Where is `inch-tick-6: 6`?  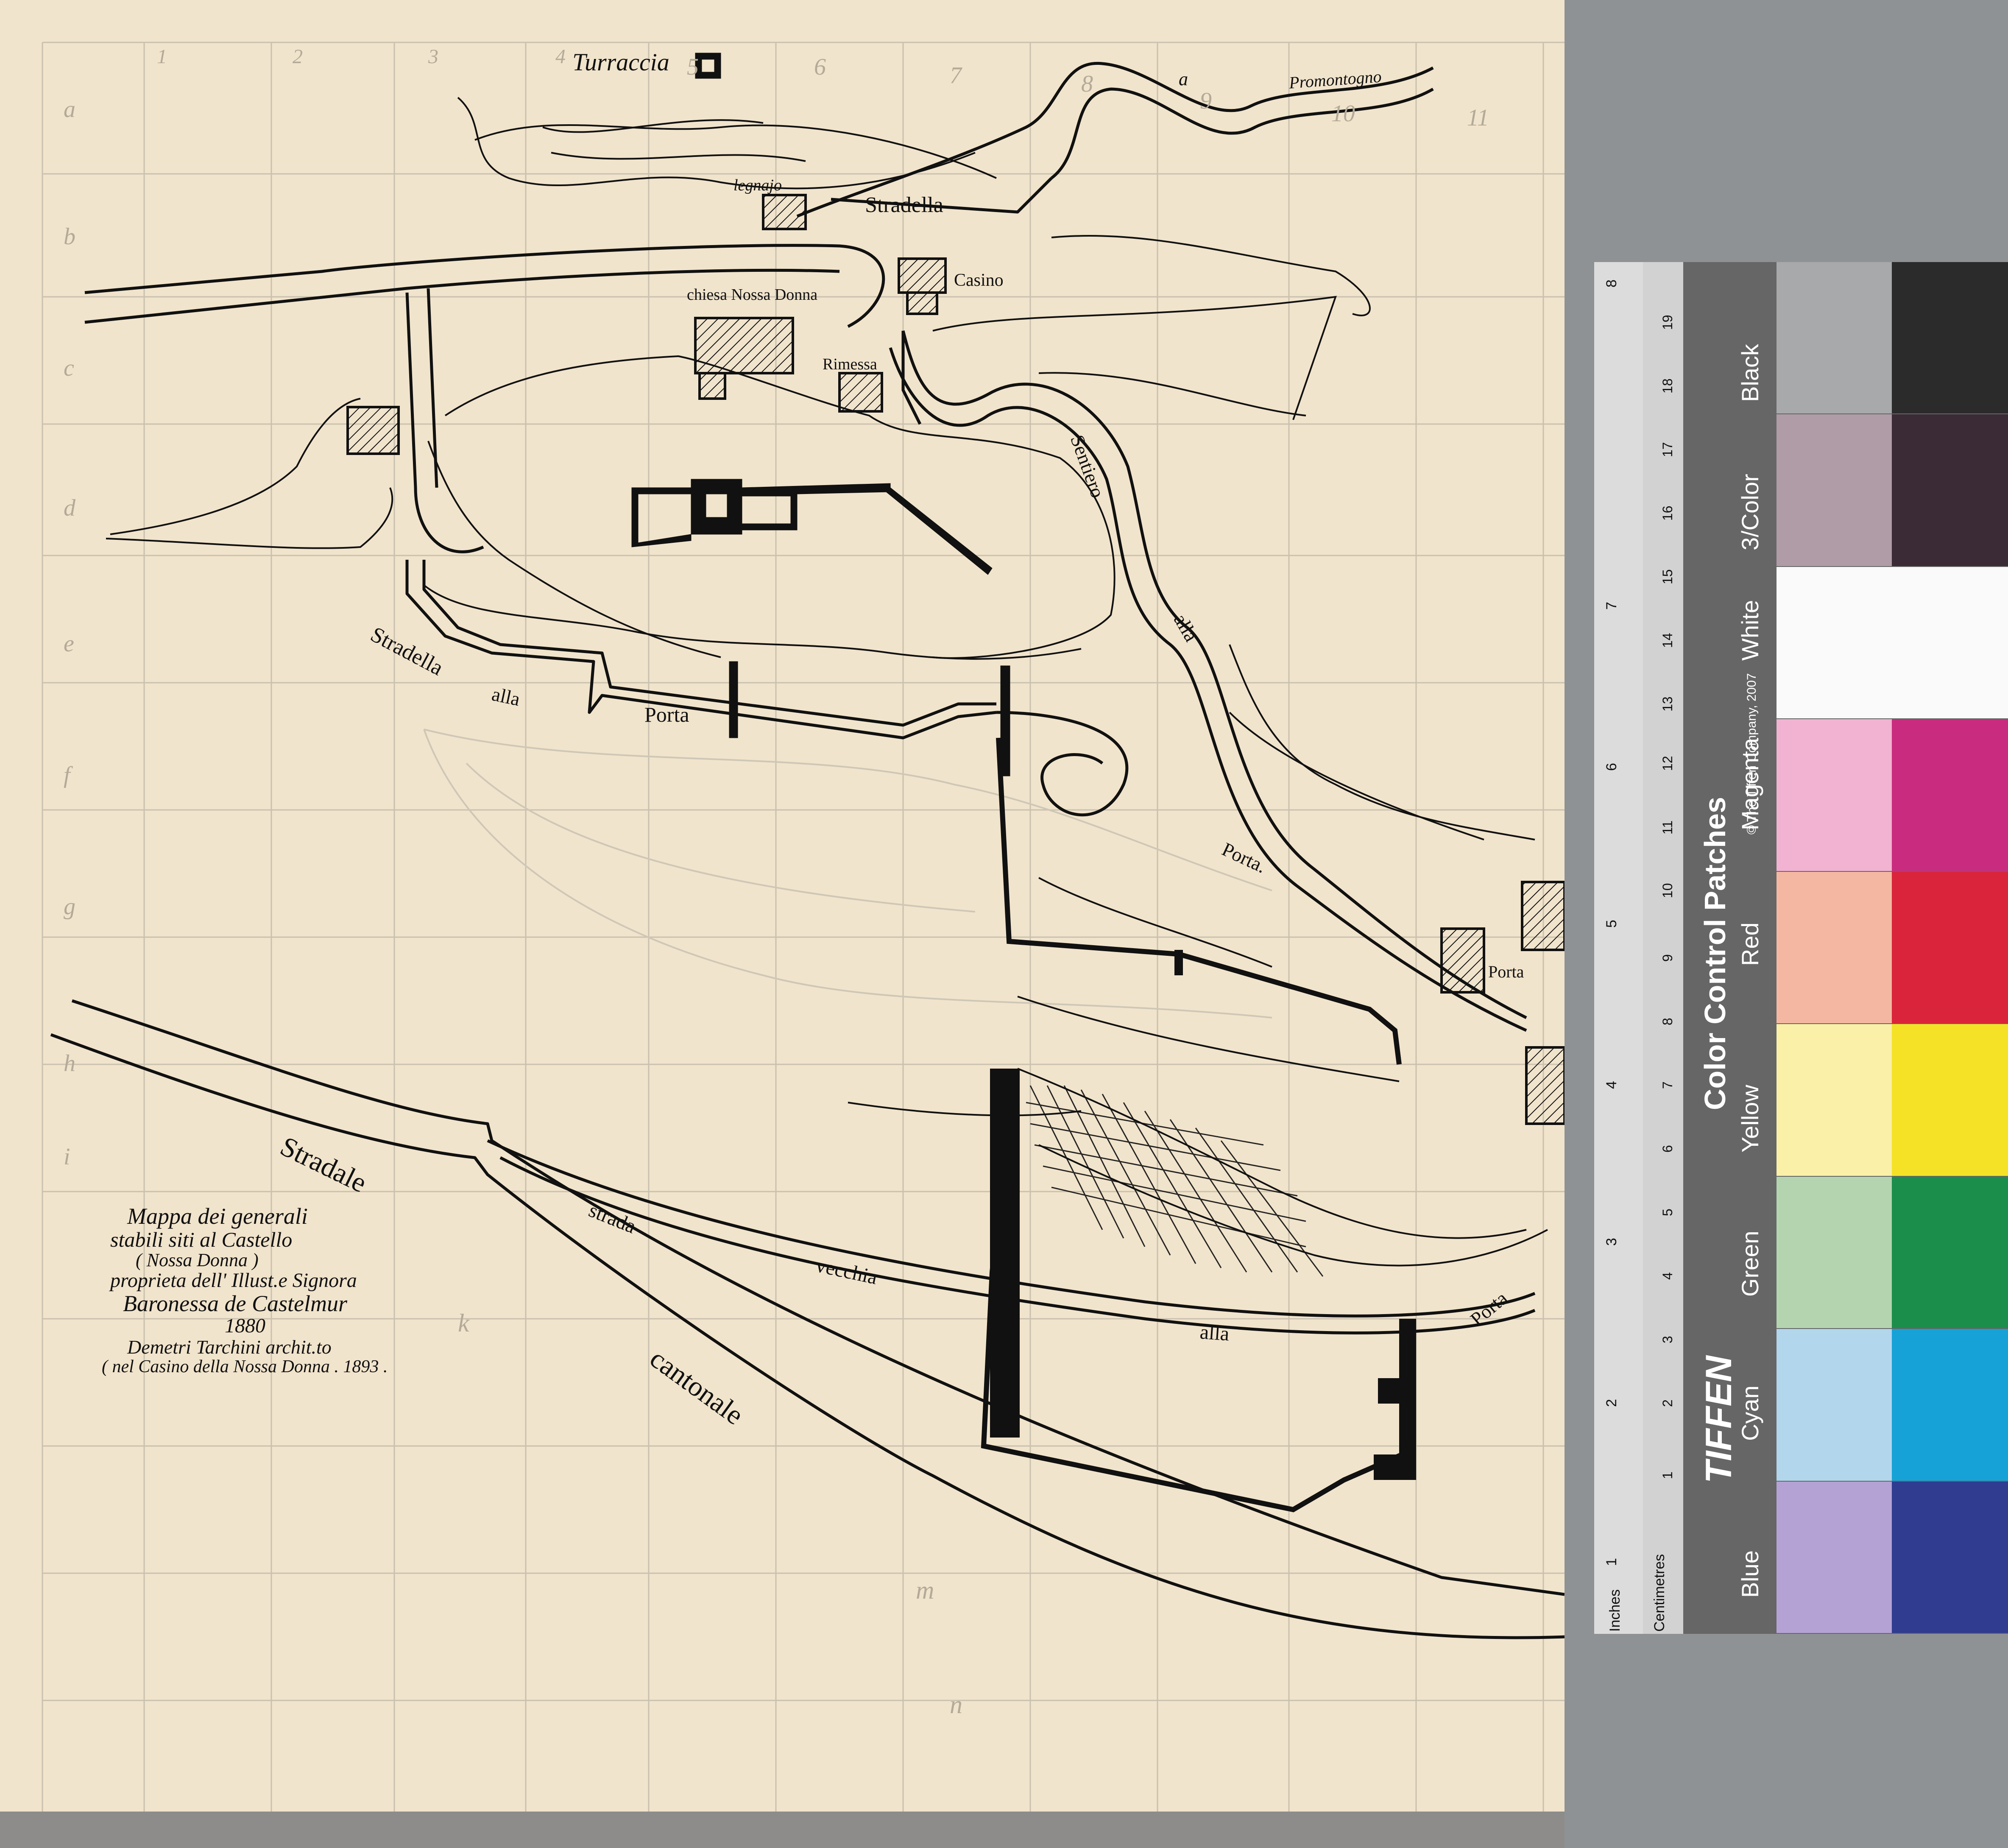 inch-tick-6: 6 is located at coordinates (1612, 767).